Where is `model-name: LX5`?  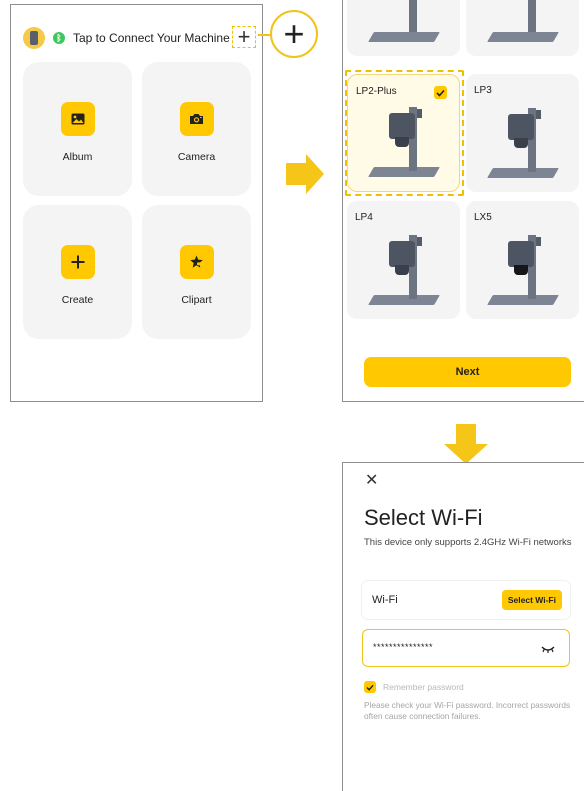 model-name: LX5 is located at coordinates (483, 217).